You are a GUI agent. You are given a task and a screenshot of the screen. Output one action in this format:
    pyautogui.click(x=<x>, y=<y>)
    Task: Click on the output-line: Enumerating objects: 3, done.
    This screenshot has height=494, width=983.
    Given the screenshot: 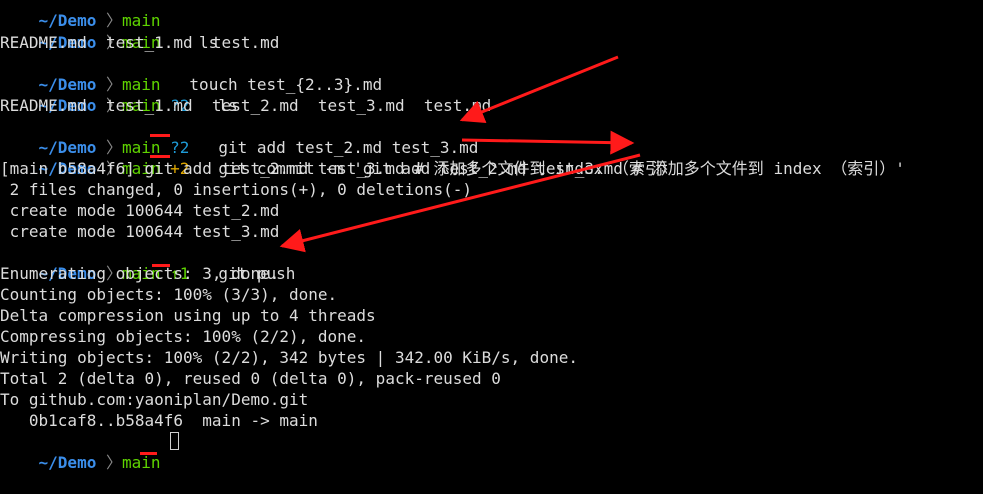 What is the action you would take?
    pyautogui.click(x=140, y=273)
    